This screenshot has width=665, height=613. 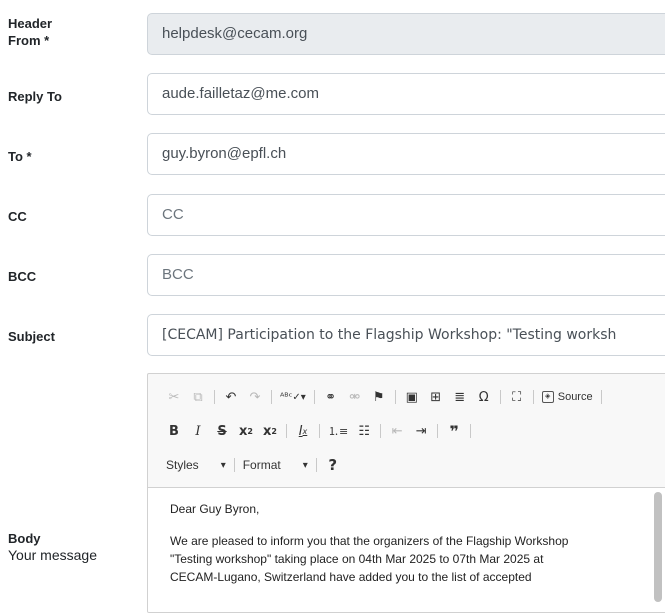 What do you see at coordinates (275, 465) in the screenshot?
I see `format-dropdown: Format ▾` at bounding box center [275, 465].